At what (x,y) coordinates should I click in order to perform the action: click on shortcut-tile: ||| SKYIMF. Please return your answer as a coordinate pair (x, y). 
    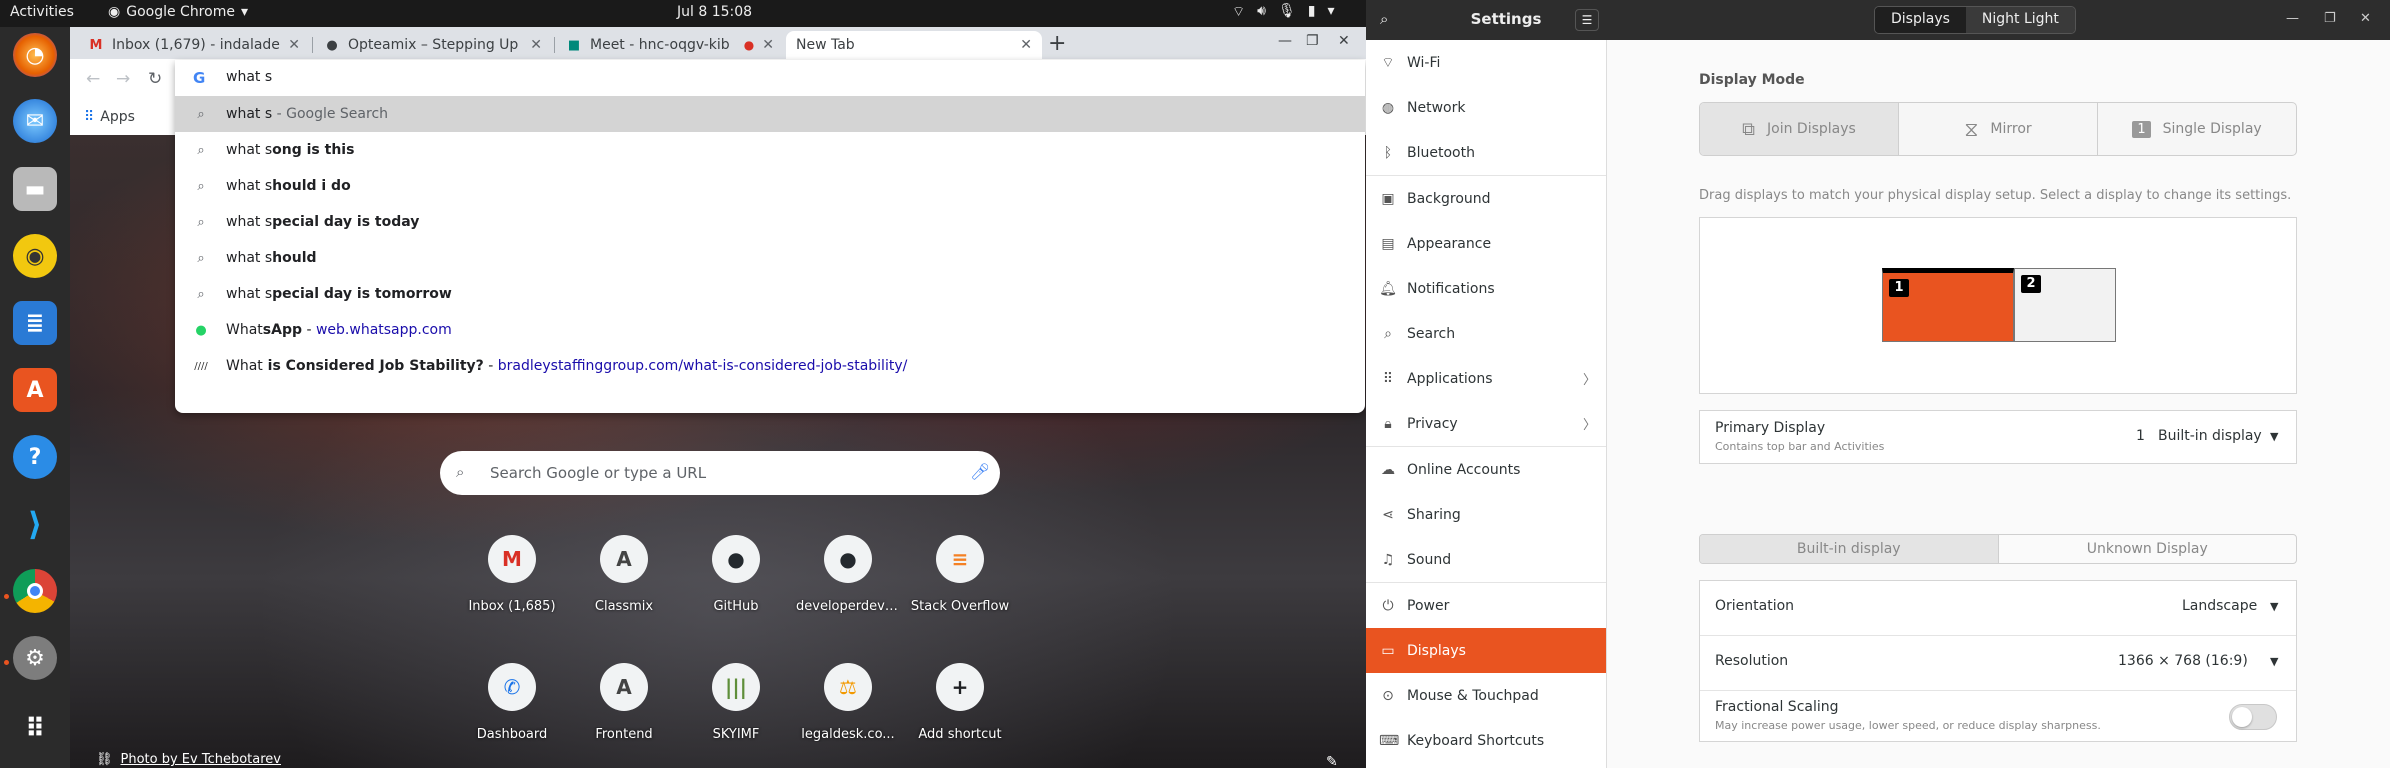
    Looking at the image, I should click on (736, 705).